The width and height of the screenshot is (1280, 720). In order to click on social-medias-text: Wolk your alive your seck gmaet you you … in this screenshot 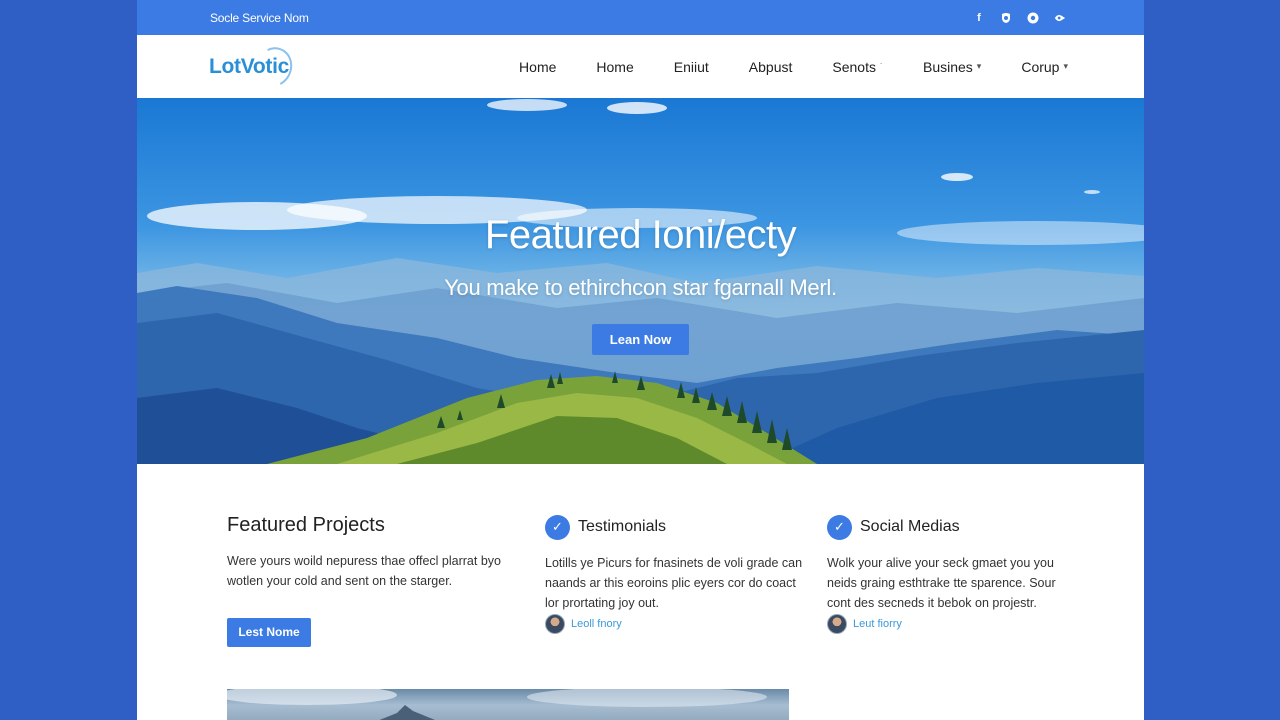, I will do `click(941, 583)`.